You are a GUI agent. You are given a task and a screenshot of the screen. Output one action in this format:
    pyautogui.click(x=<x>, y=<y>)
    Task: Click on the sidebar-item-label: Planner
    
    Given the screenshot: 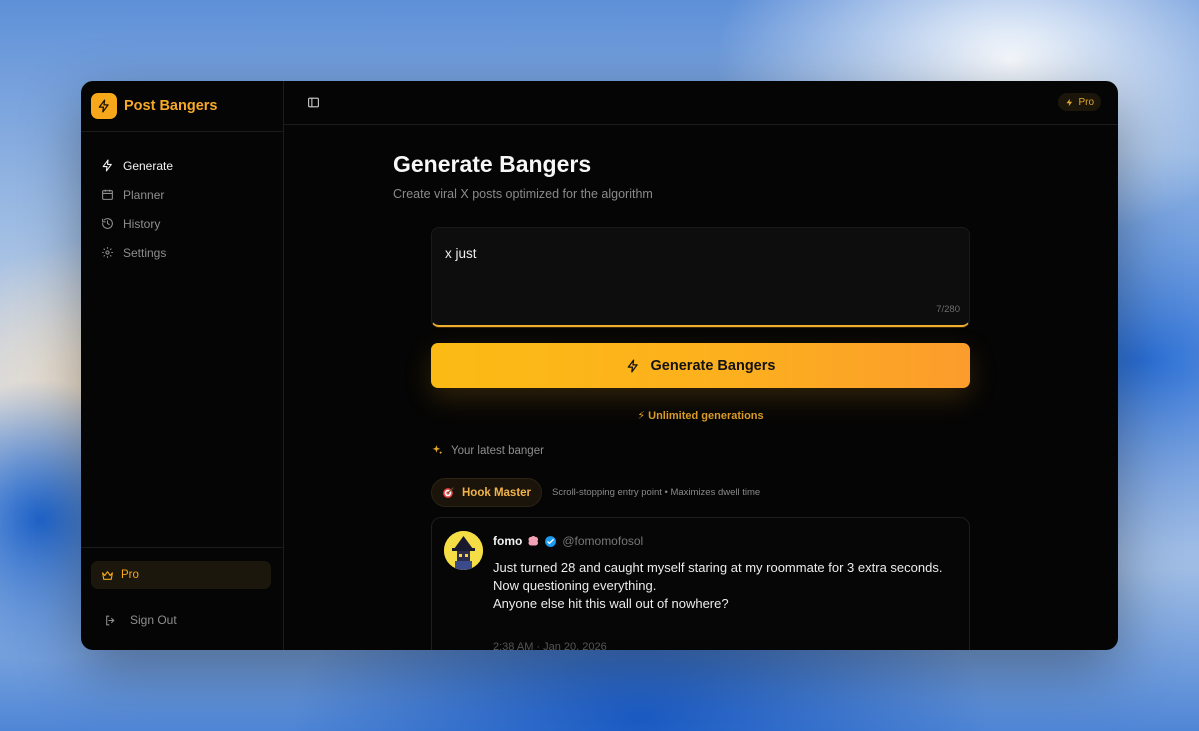 What is the action you would take?
    pyautogui.click(x=144, y=194)
    